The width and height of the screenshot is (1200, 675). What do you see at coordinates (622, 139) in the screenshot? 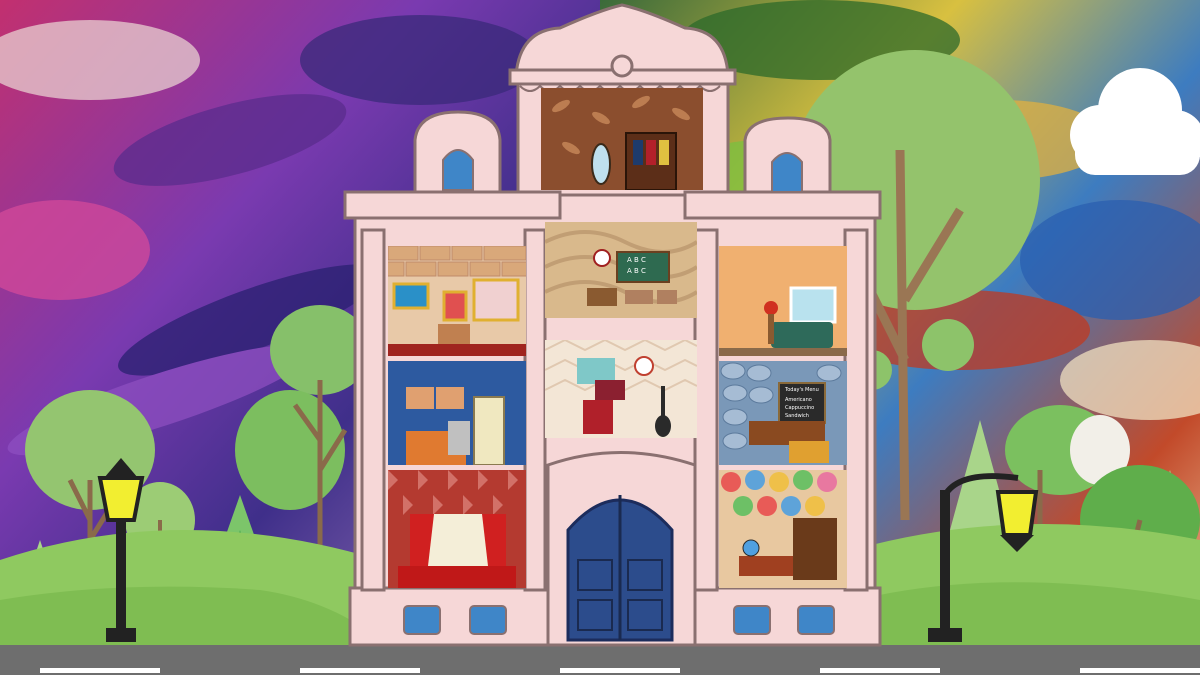
I see `room-wardrobe` at bounding box center [622, 139].